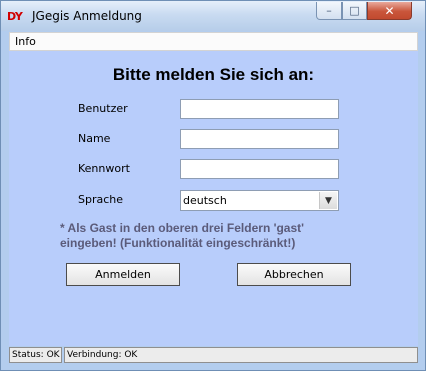 The width and height of the screenshot is (426, 371). I want to click on connection-status-text: Verbindung: OK, so click(241, 355).